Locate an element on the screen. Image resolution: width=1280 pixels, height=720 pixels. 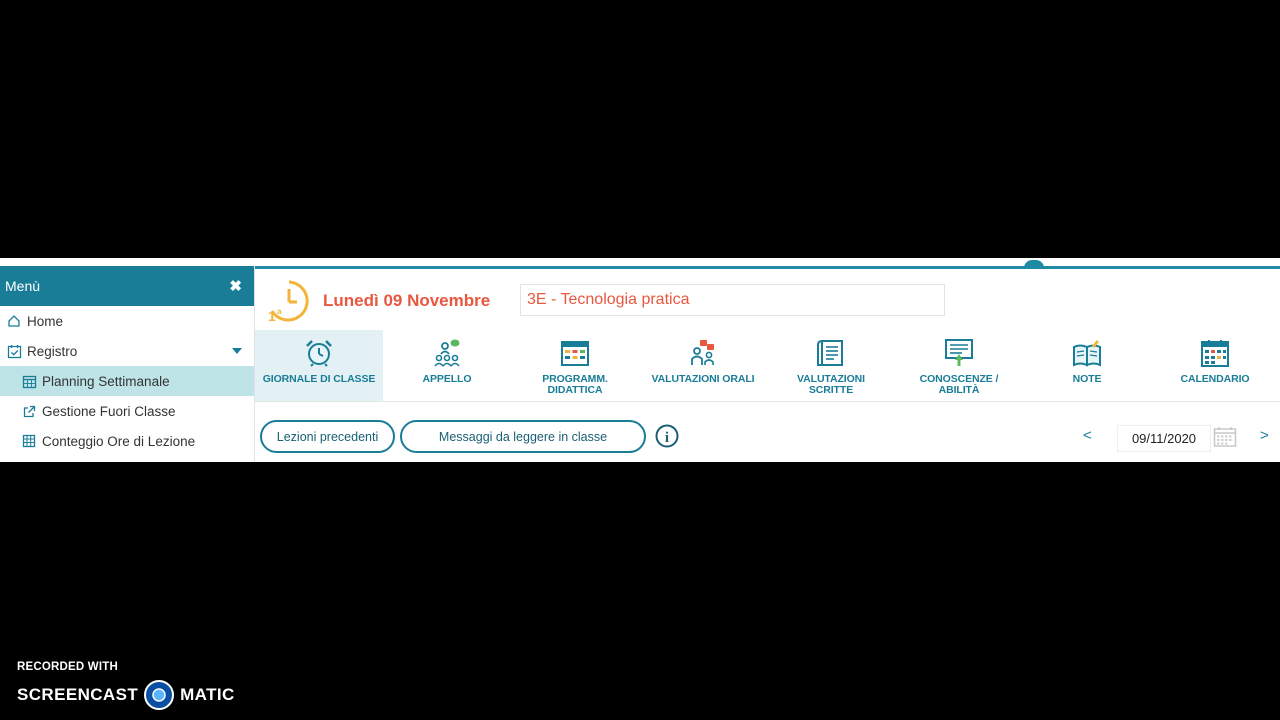
class-selector: 3E - Tecnologia pratica is located at coordinates (732, 300).